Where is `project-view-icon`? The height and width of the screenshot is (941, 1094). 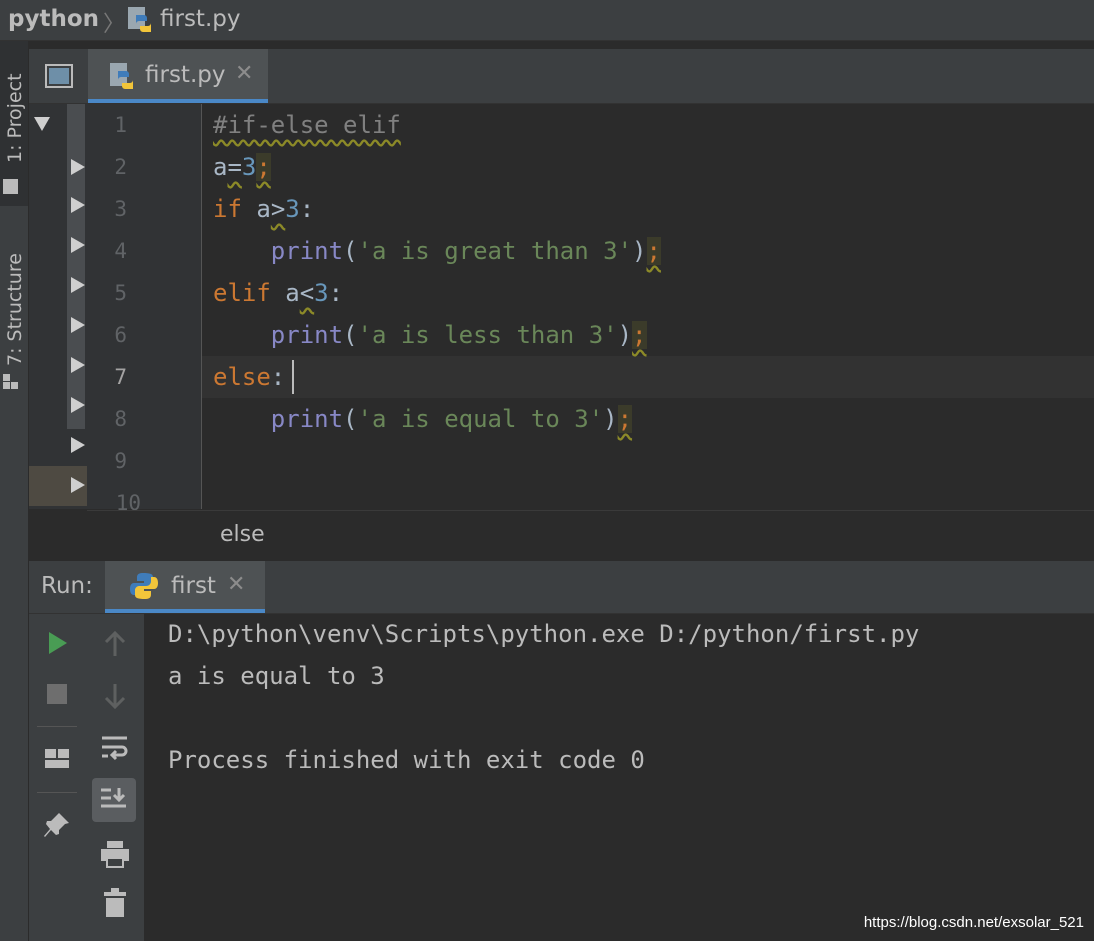 project-view-icon is located at coordinates (59, 76).